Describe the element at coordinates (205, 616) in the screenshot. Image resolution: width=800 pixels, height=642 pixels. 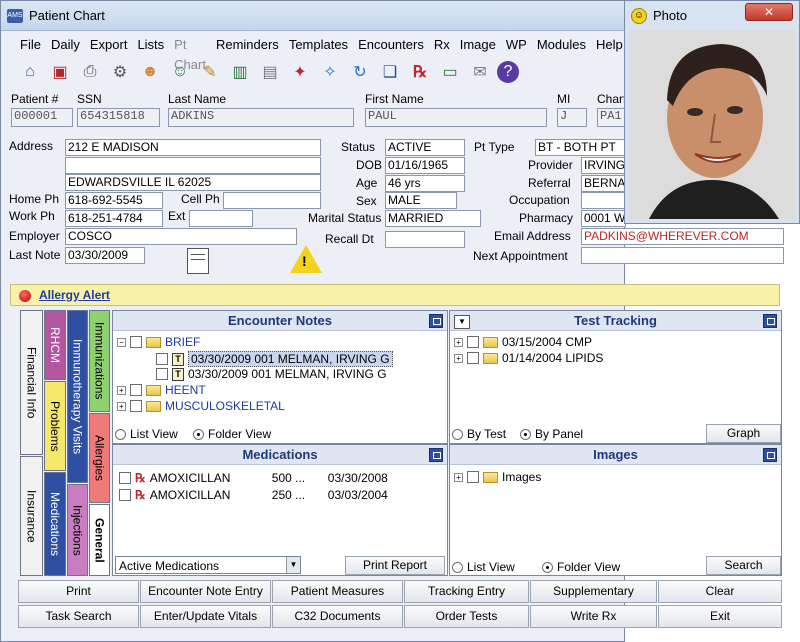
I see `enter-update-vitals-button: Enter/Update Vitals` at that location.